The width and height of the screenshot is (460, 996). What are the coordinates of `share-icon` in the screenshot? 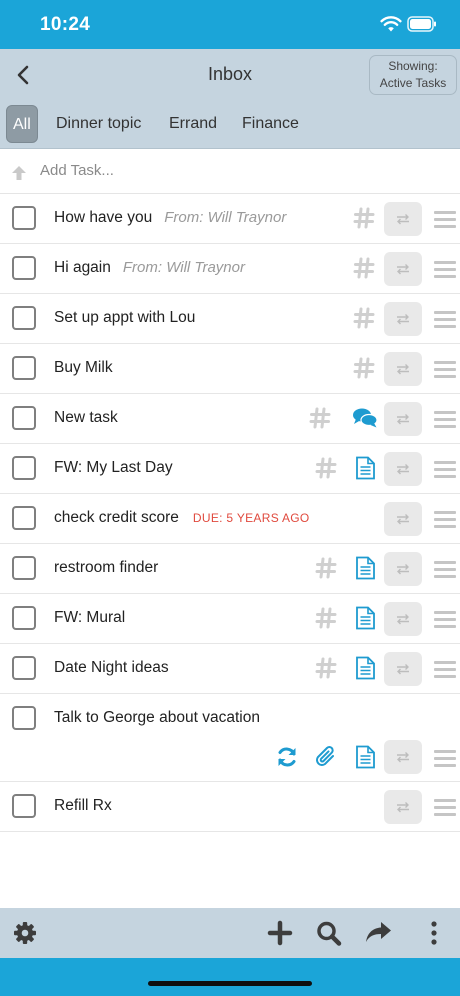 It's located at (378, 933).